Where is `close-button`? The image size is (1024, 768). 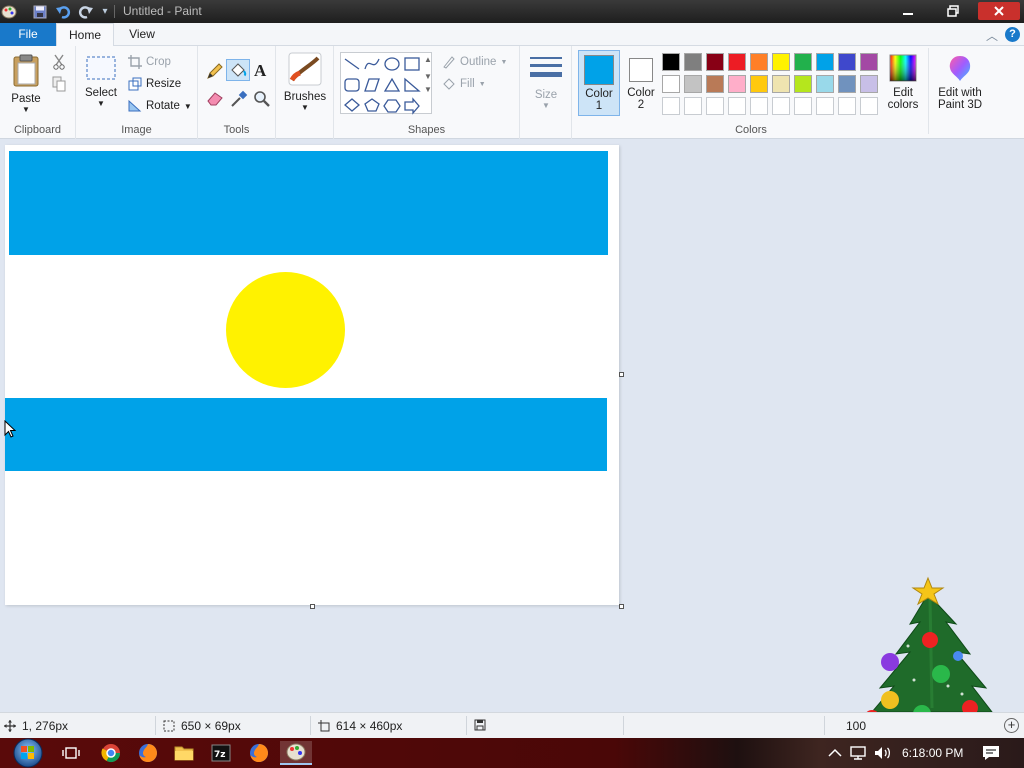 close-button is located at coordinates (999, 11).